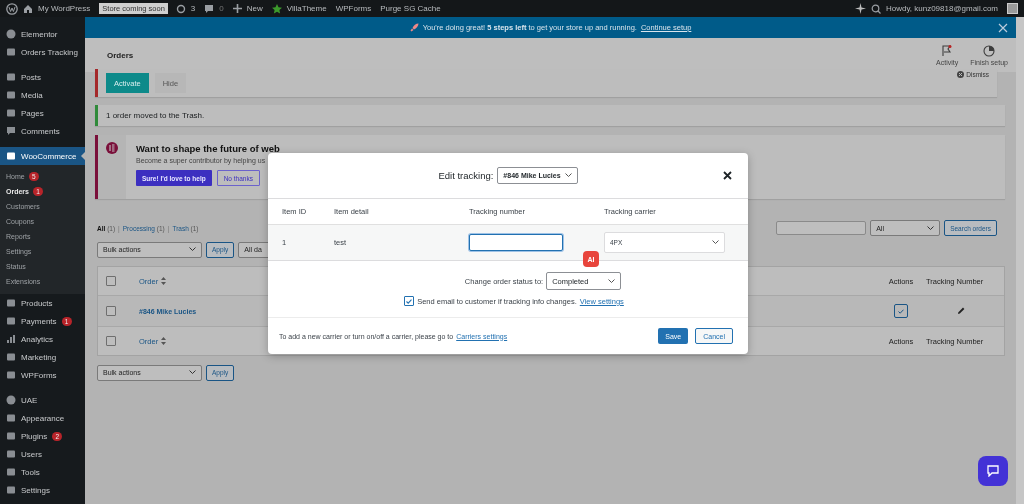 Image resolution: width=1024 pixels, height=504 pixels. I want to click on dialog-title: Edit tracking:, so click(466, 175).